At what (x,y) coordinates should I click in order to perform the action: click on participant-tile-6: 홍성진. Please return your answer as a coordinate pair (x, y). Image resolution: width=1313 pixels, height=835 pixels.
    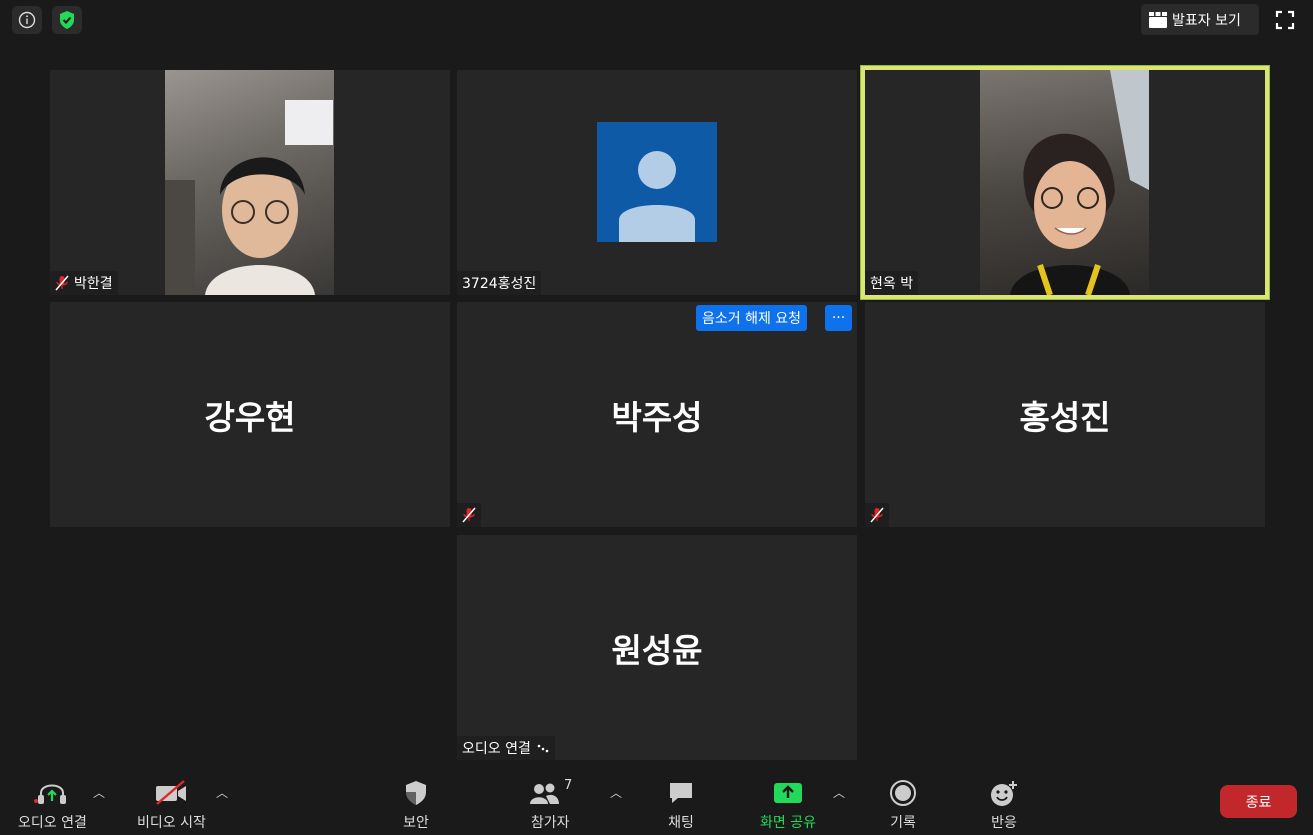
    Looking at the image, I should click on (1065, 414).